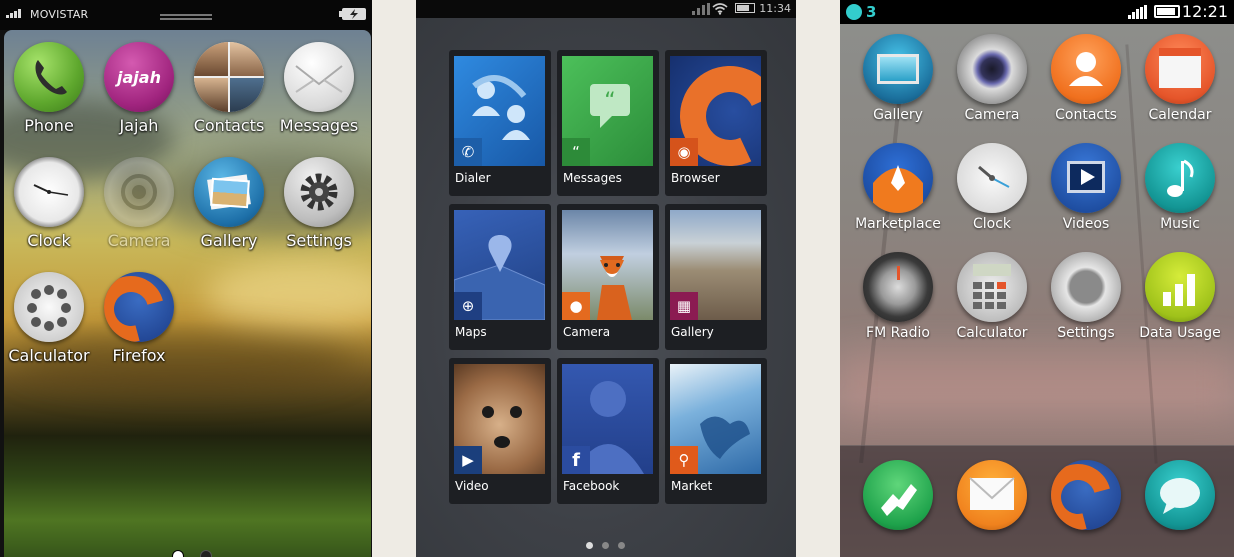  Describe the element at coordinates (720, 9) in the screenshot. I see `wifi-icon` at that location.